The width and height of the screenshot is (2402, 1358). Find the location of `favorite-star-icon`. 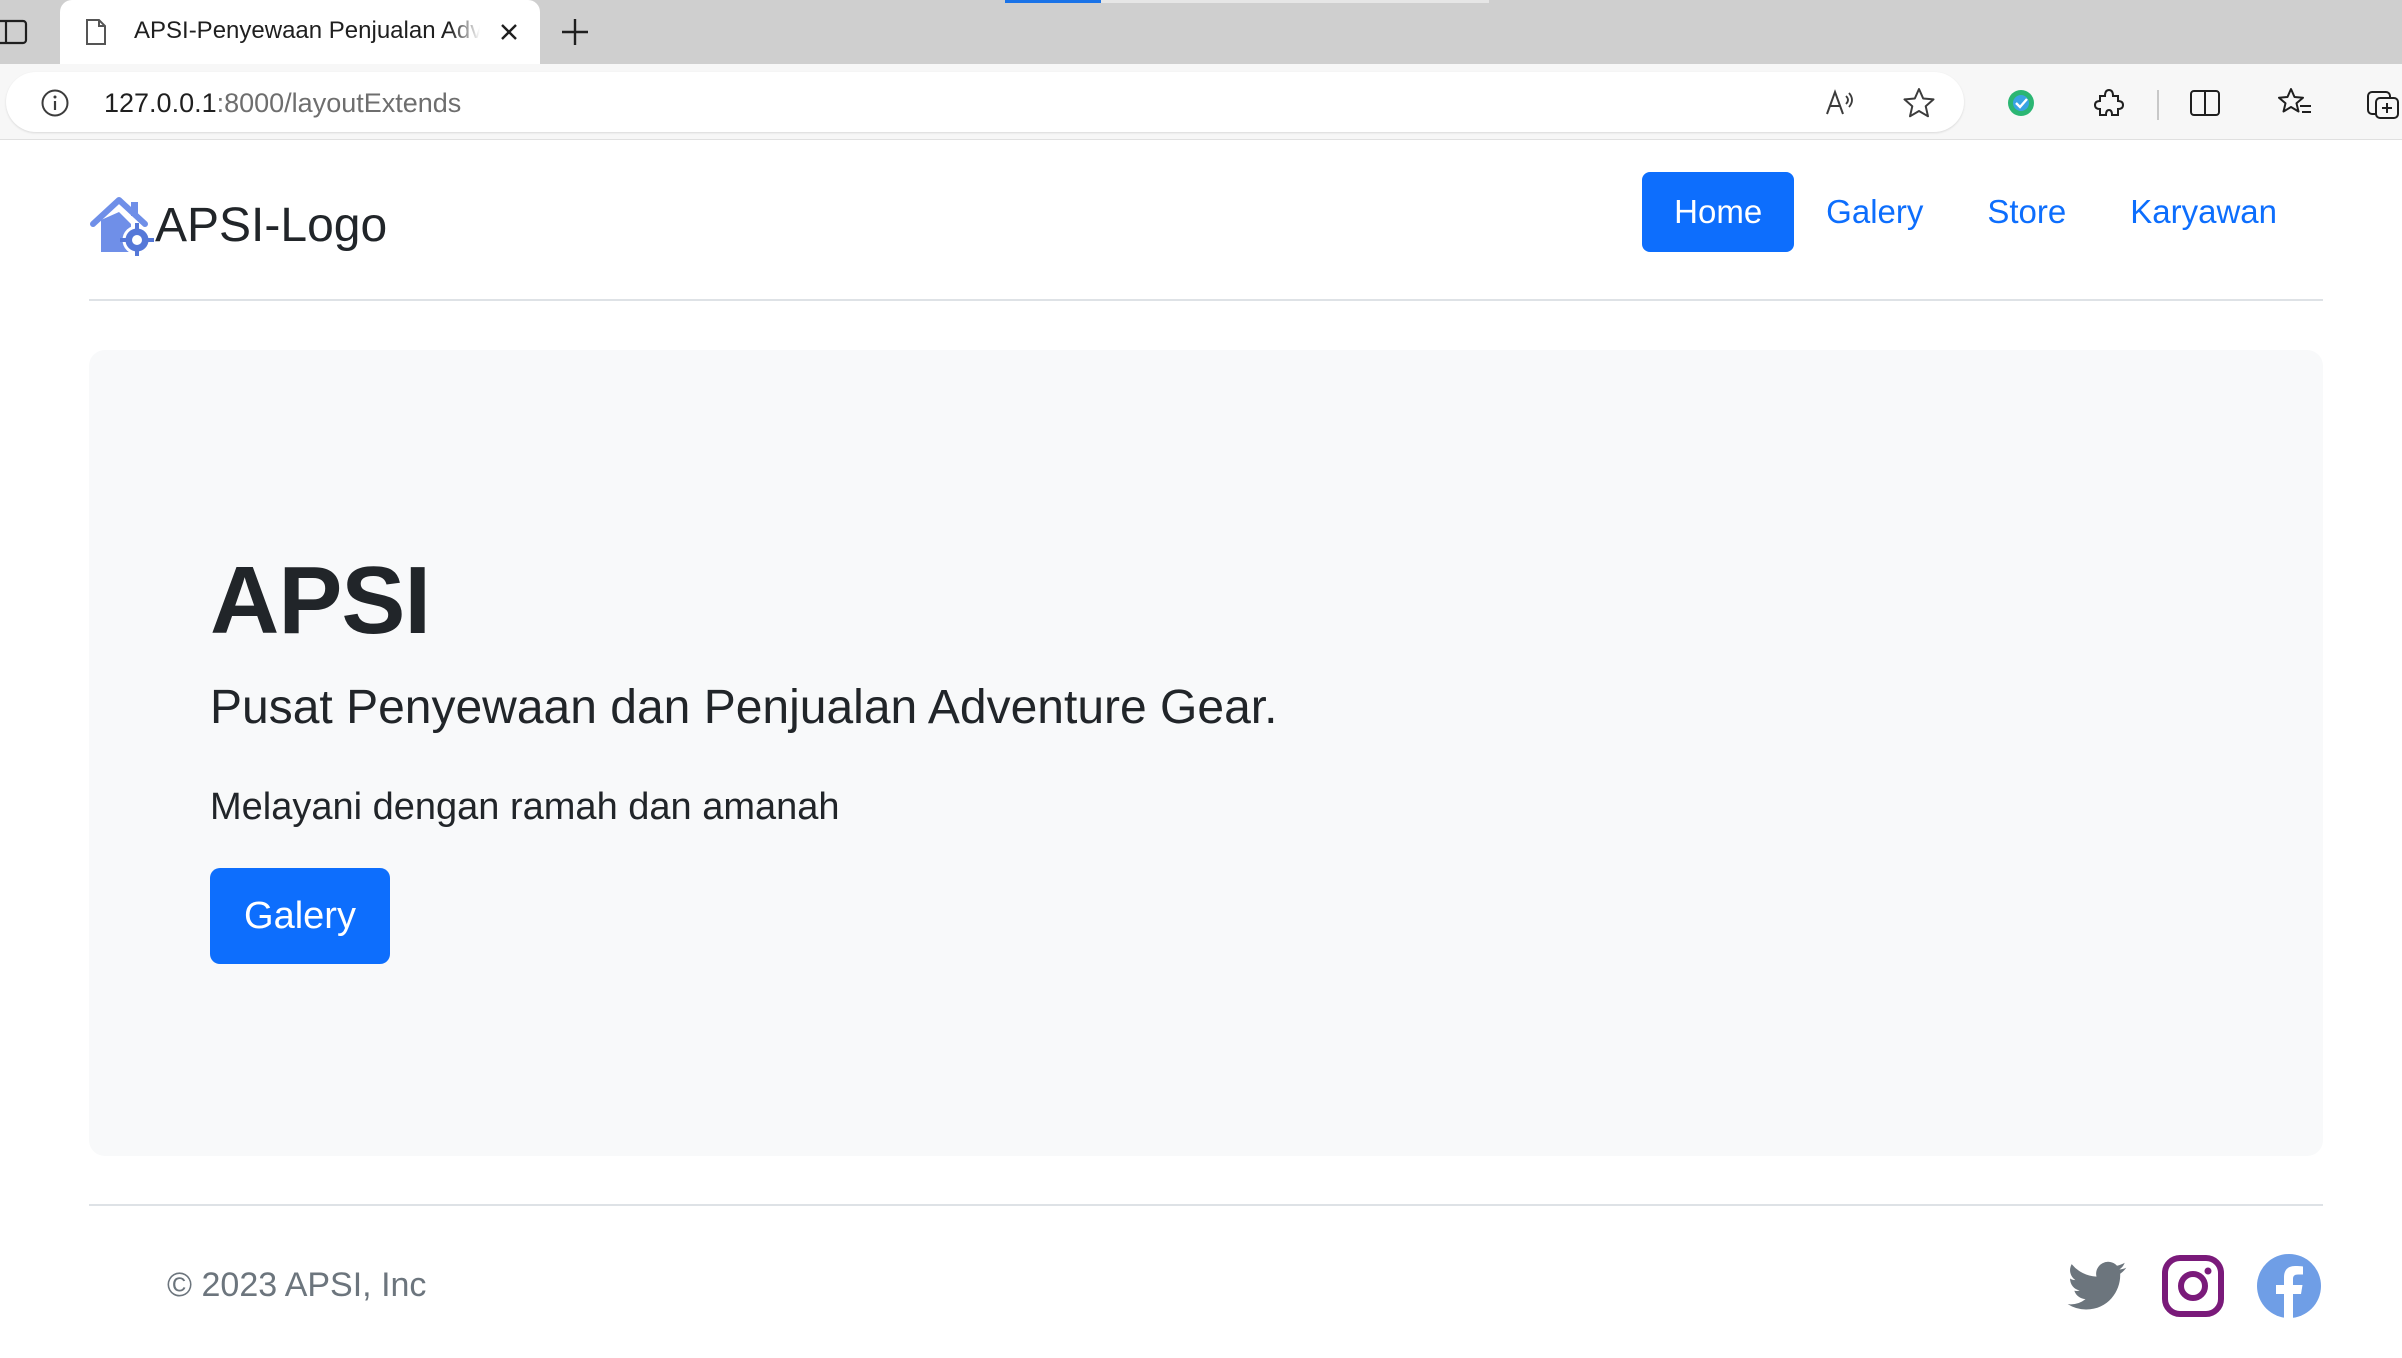

favorite-star-icon is located at coordinates (1919, 103).